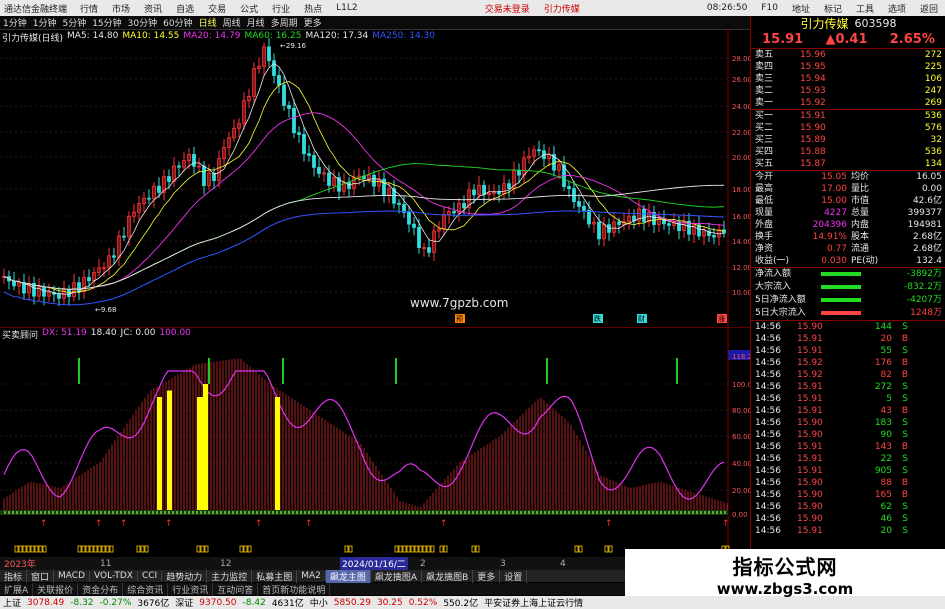 The height and width of the screenshot is (609, 945). Describe the element at coordinates (929, 8) in the screenshot. I see `menu-back: 返回` at that location.